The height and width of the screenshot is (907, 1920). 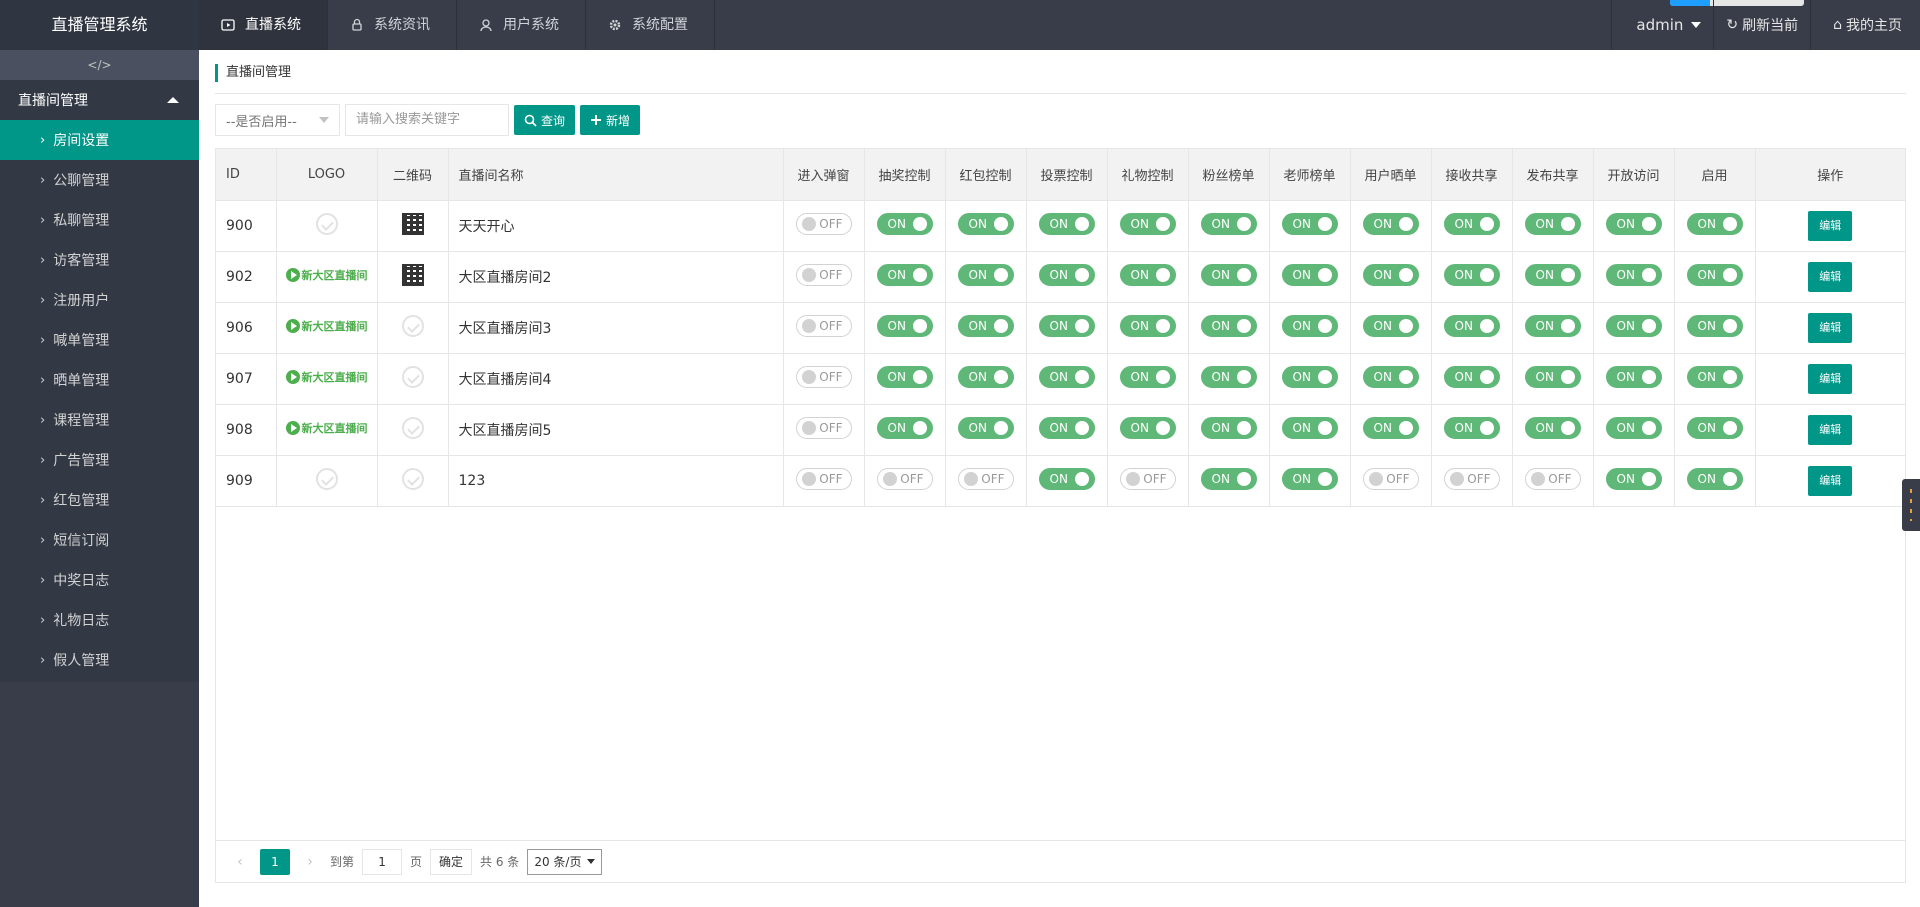 What do you see at coordinates (275, 861) in the screenshot?
I see `current-page: 1` at bounding box center [275, 861].